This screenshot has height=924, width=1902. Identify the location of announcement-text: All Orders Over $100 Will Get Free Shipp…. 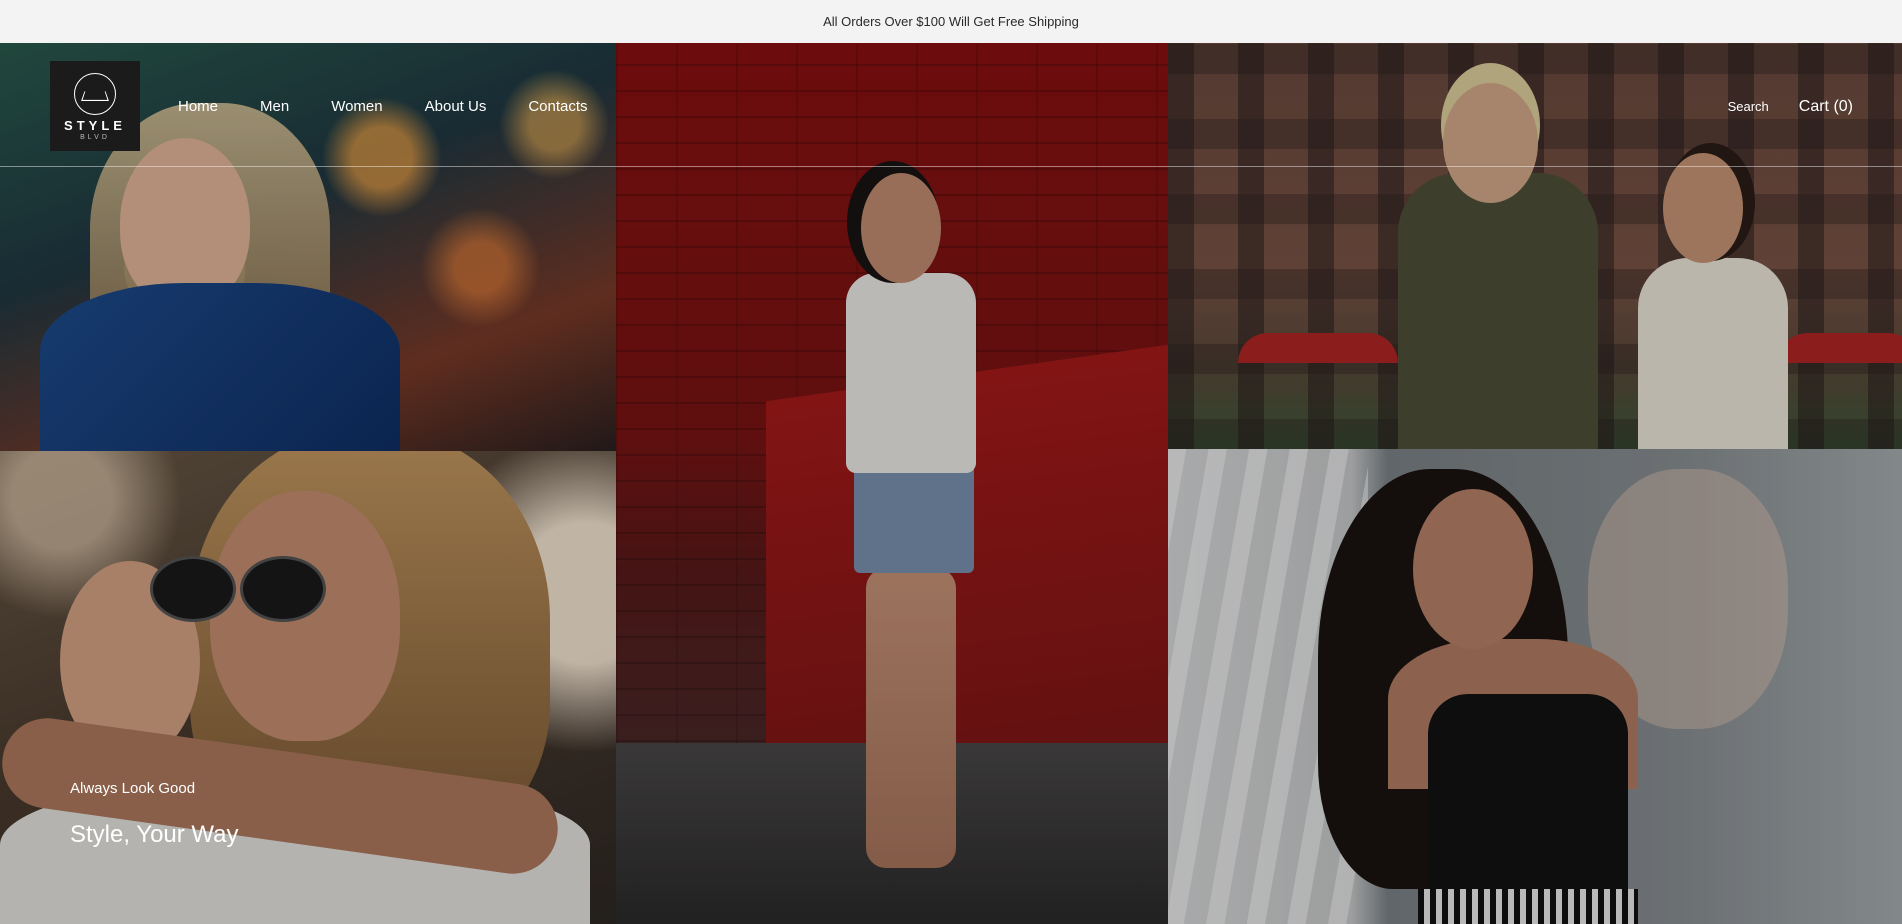
(951, 21).